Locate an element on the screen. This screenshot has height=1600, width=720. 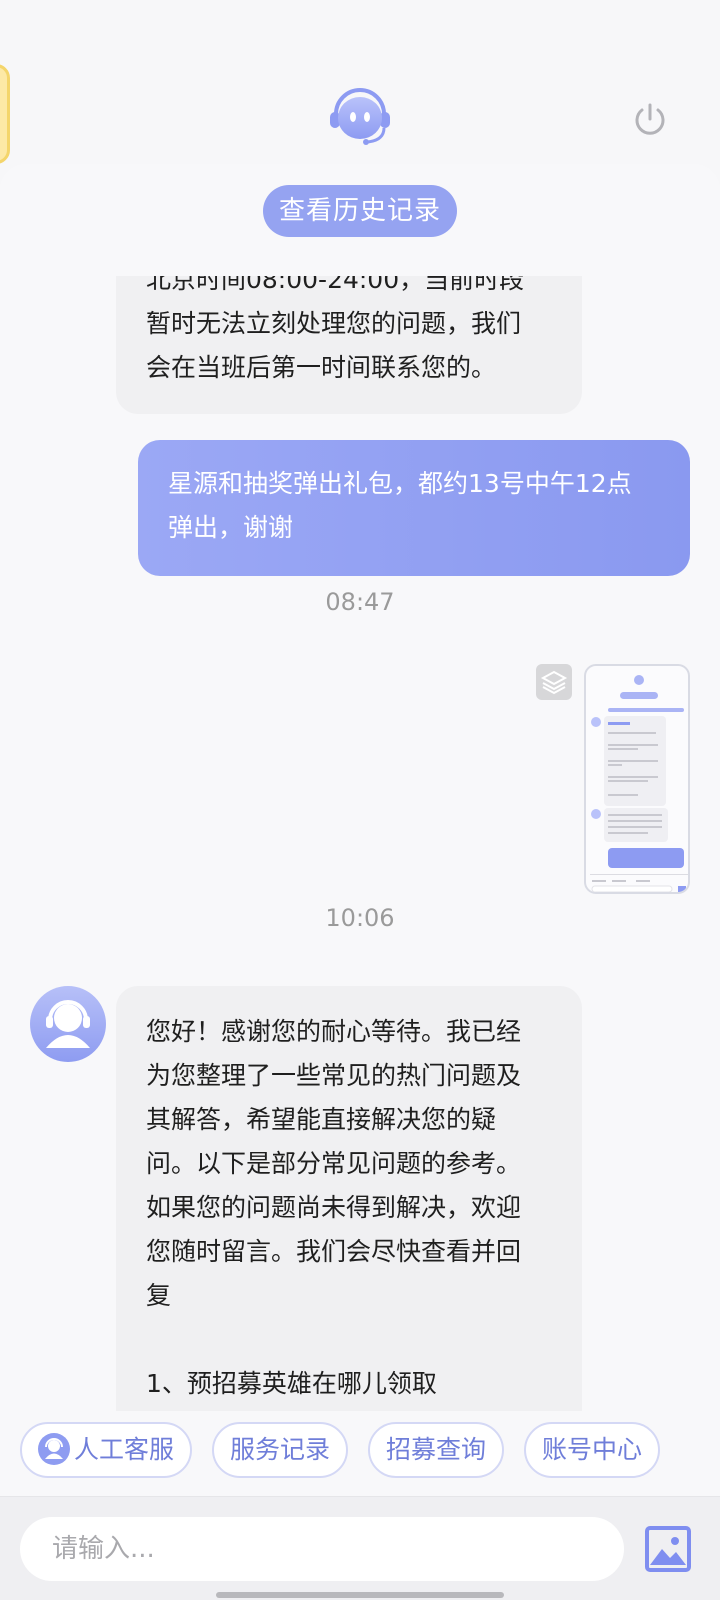
account-center-chip: 账号中心 is located at coordinates (592, 1450).